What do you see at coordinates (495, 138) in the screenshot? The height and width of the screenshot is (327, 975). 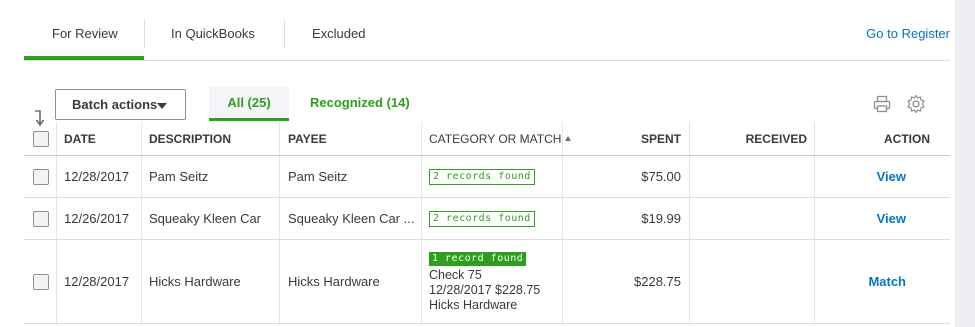 I see `header-category: CATEGORY OR MATCH` at bounding box center [495, 138].